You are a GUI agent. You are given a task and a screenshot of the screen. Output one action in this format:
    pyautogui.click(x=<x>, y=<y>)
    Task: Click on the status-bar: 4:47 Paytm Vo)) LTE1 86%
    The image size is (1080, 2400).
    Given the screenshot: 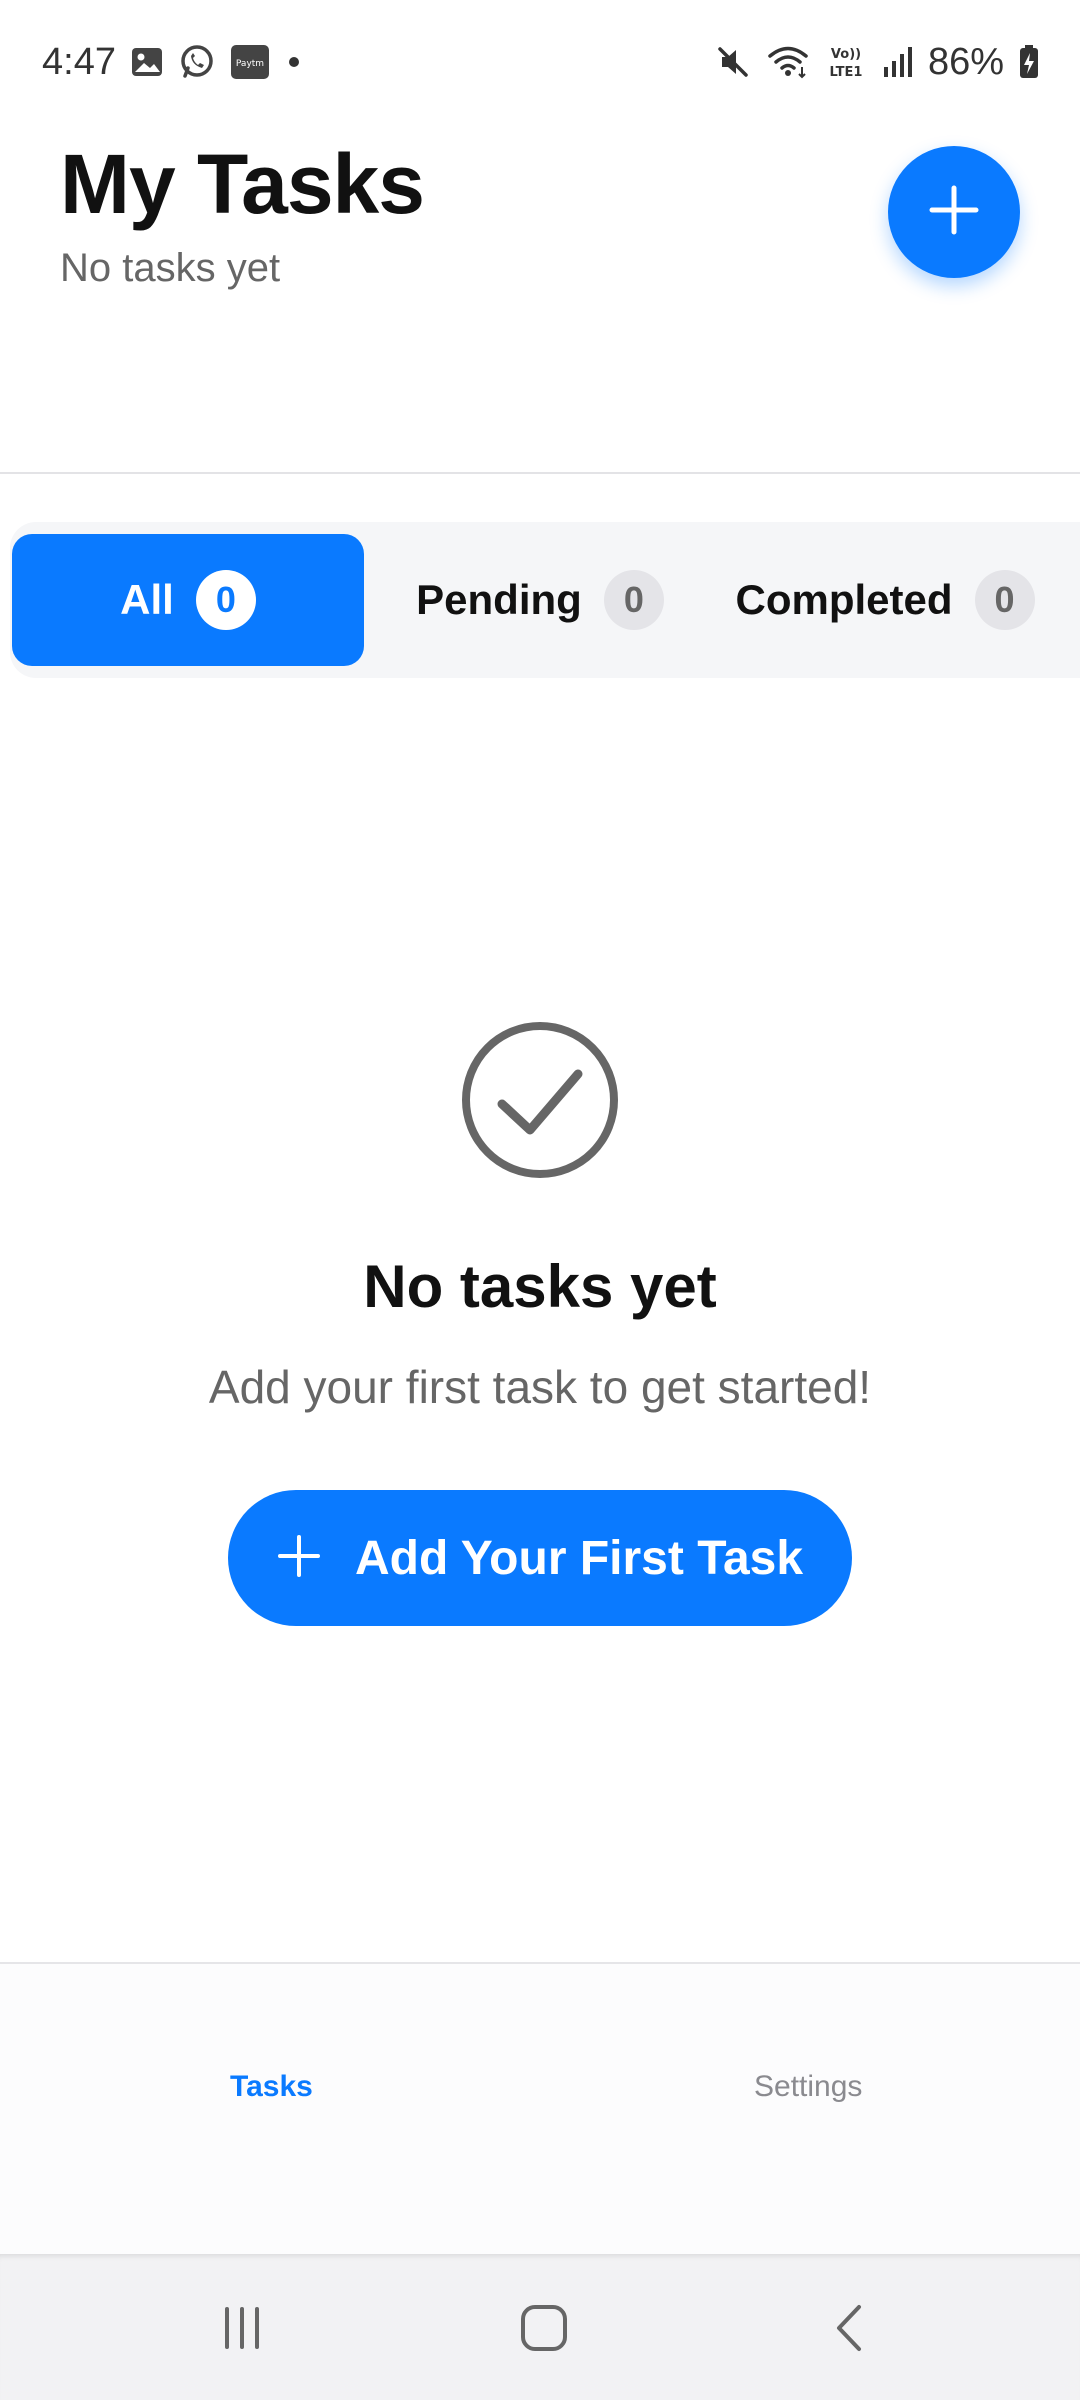 What is the action you would take?
    pyautogui.click(x=540, y=62)
    